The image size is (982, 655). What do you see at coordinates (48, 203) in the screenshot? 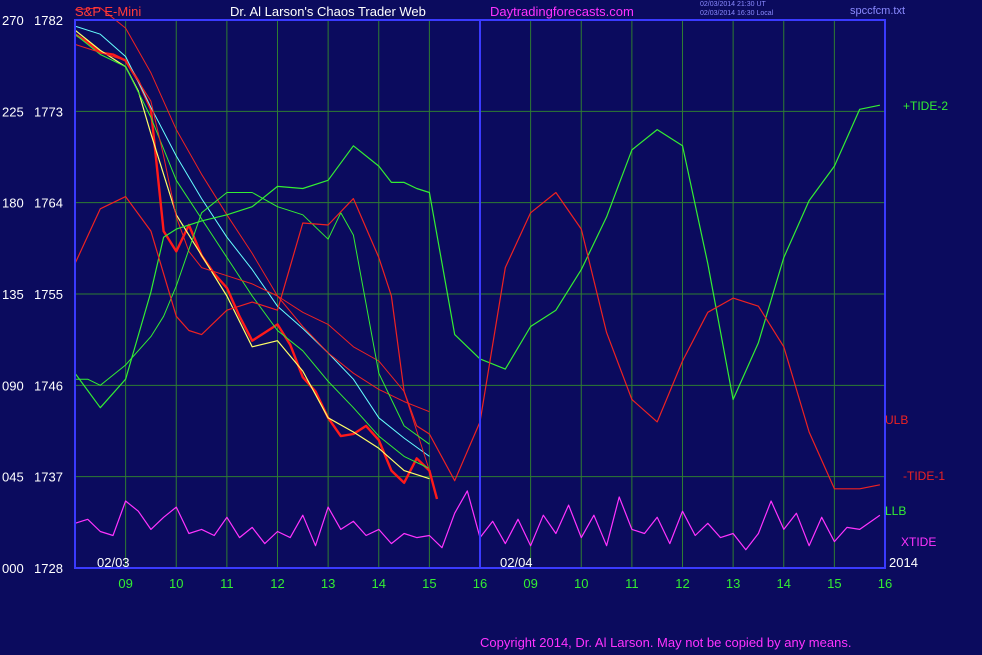
I see `y-tick-label-price: 1764` at bounding box center [48, 203].